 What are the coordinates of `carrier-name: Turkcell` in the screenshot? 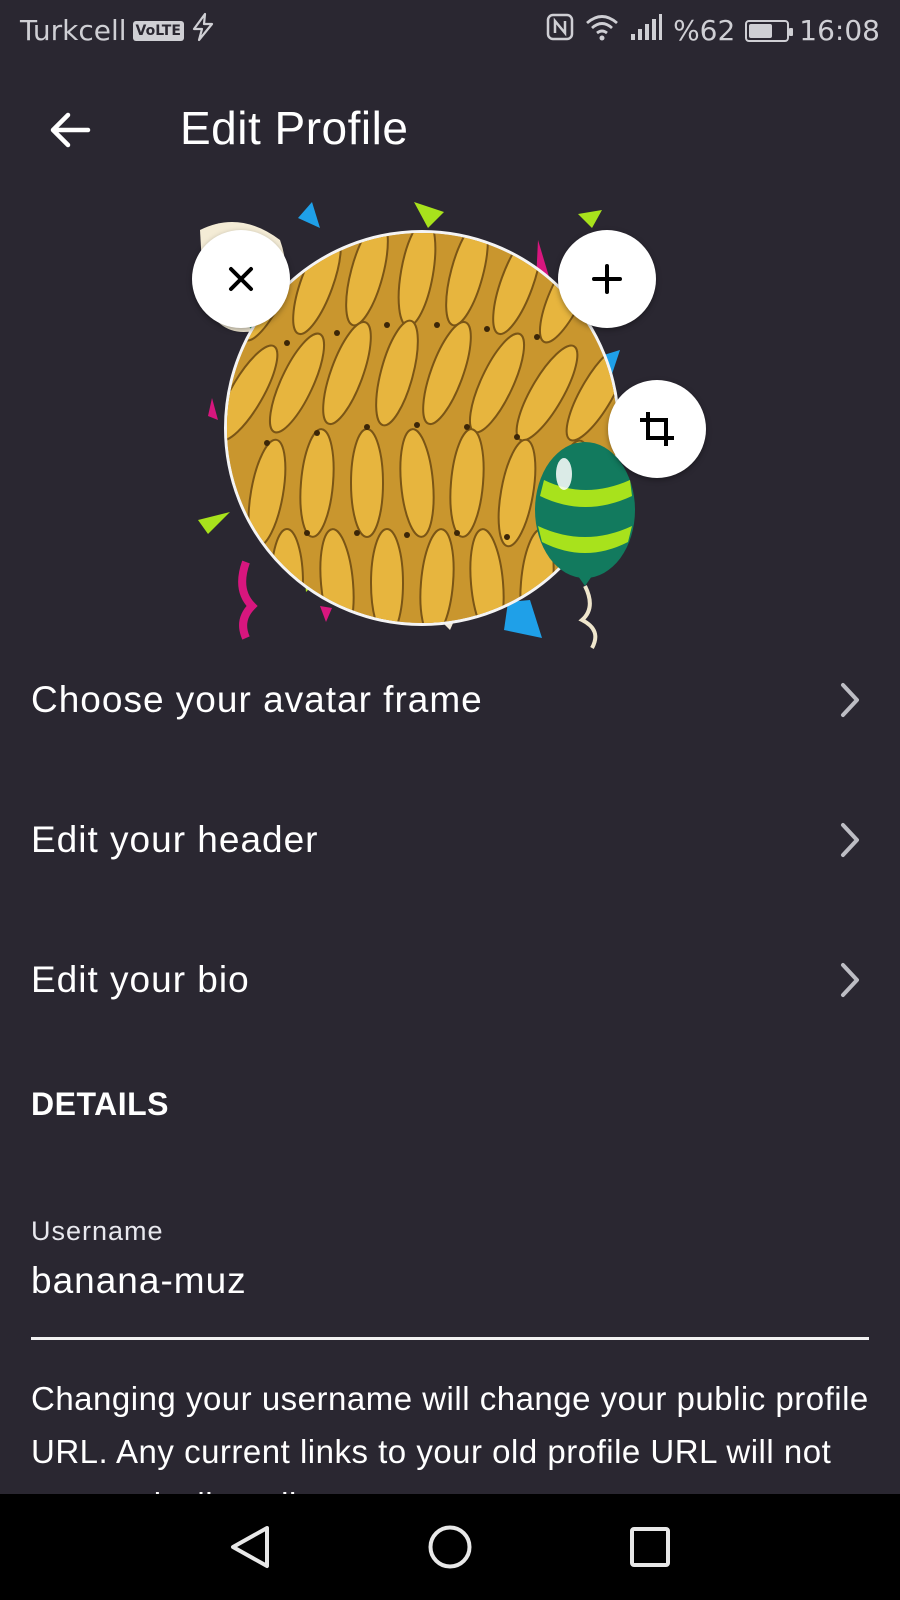 It's located at (73, 30).